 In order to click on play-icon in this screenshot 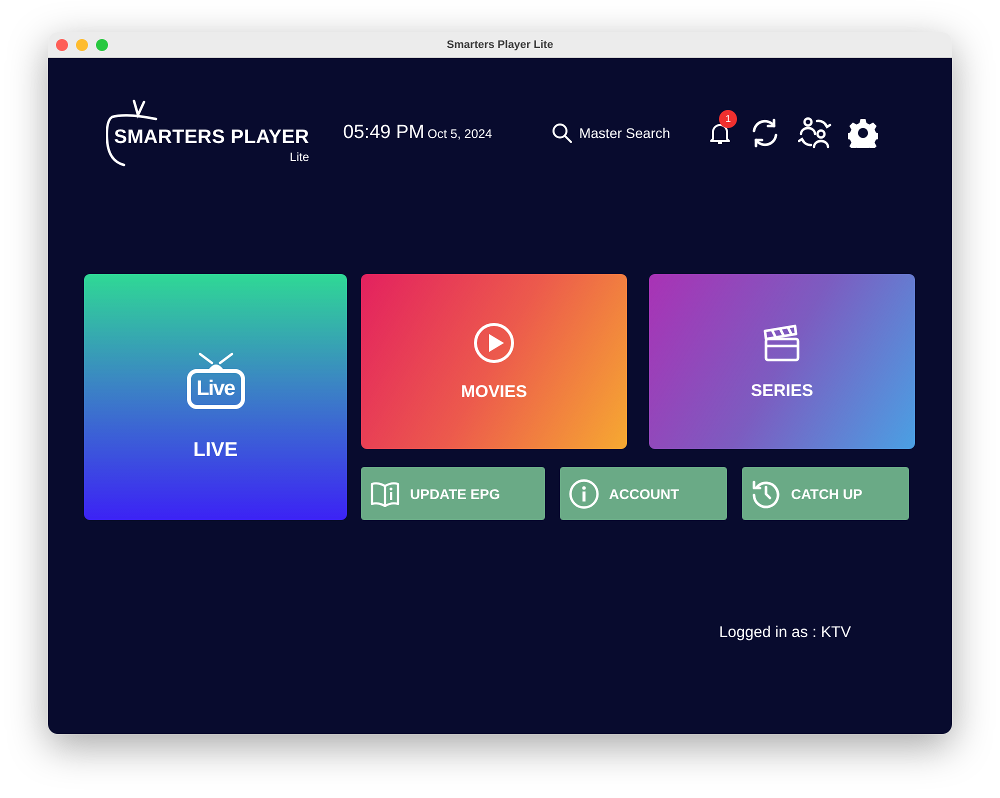, I will do `click(494, 343)`.